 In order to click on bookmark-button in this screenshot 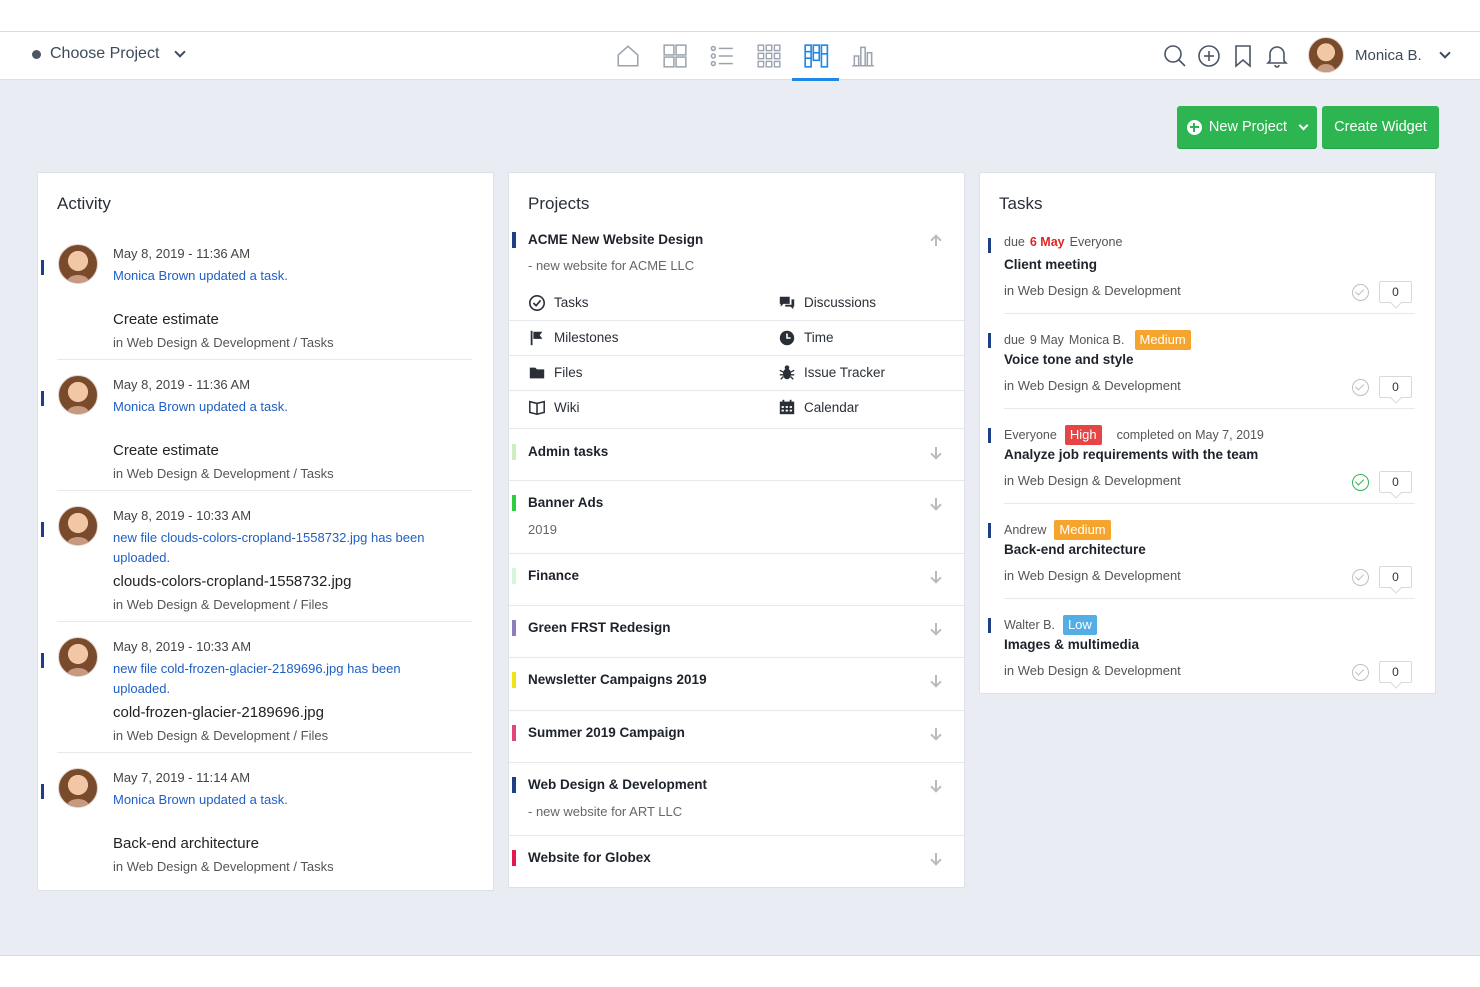, I will do `click(1243, 56)`.